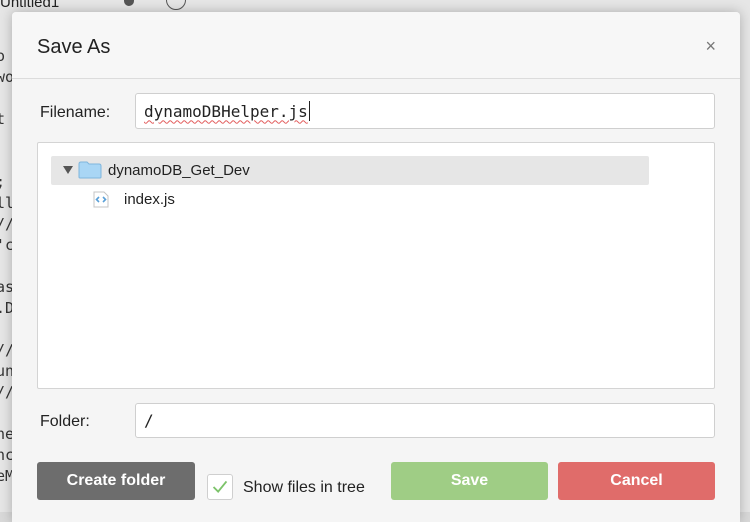  Describe the element at coordinates (309, 111) in the screenshot. I see `text-caret` at that location.